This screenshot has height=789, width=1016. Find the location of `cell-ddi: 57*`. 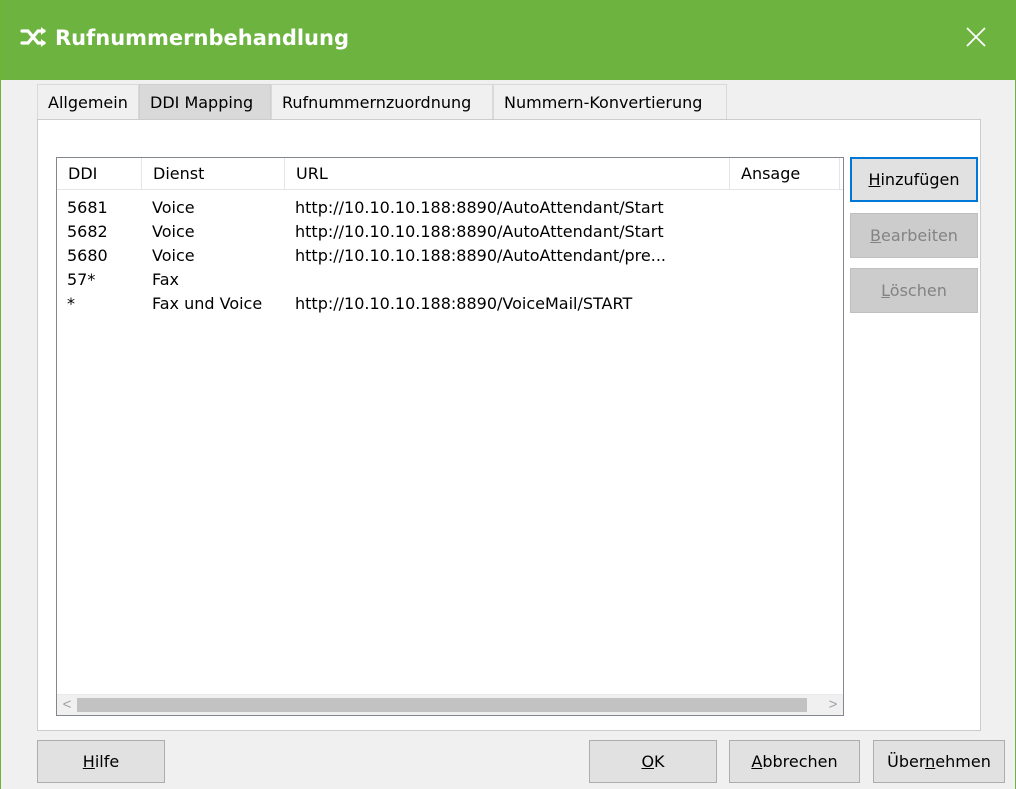

cell-ddi: 57* is located at coordinates (81, 279).